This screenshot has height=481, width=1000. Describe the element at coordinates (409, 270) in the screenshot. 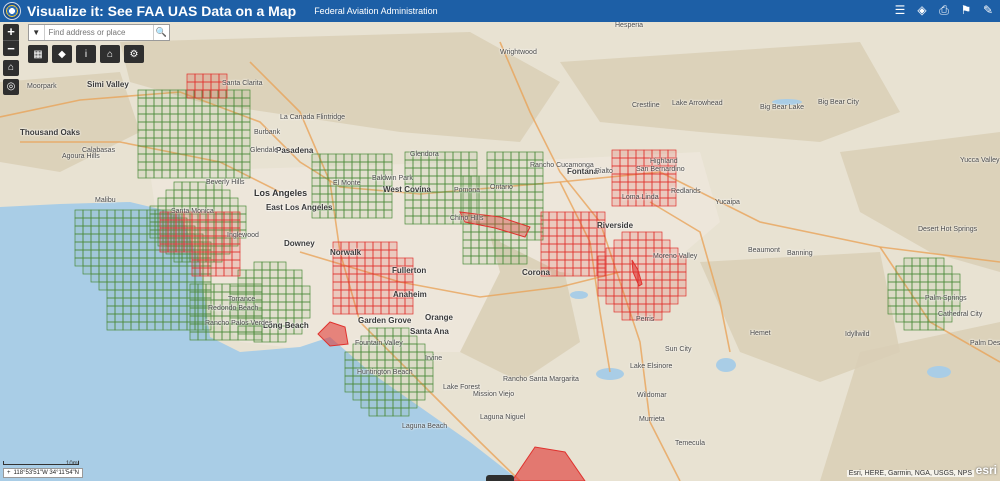

I see `place-label: Fullerton` at that location.